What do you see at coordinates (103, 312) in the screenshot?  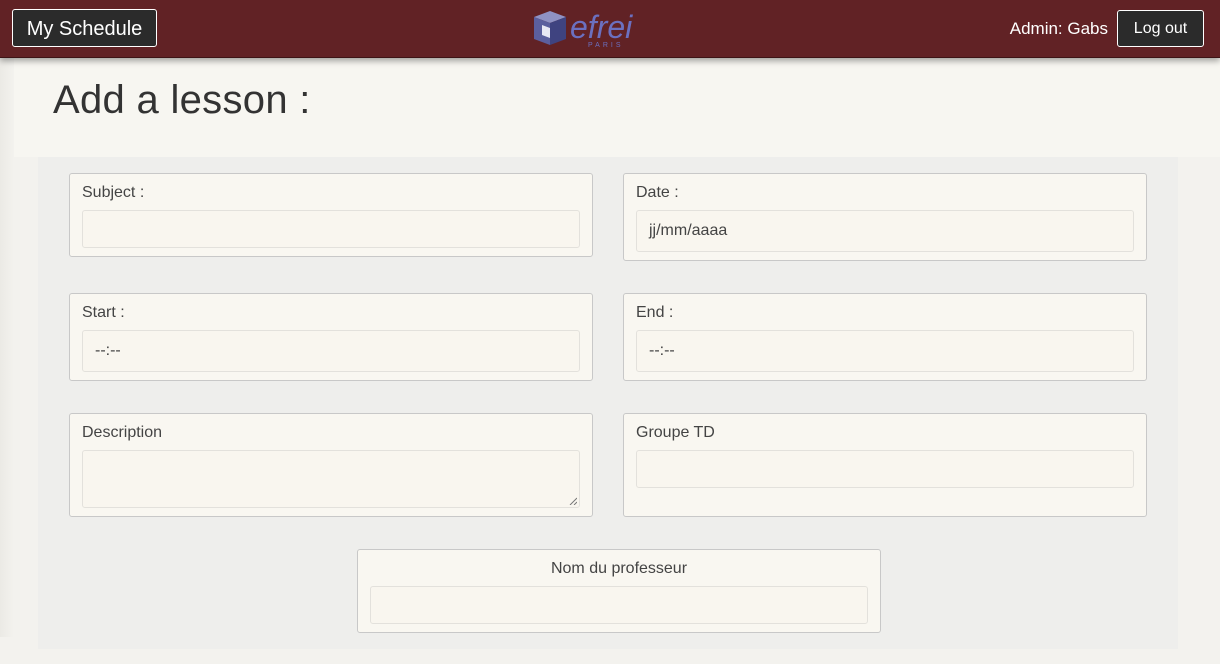 I see `start-label: Start :` at bounding box center [103, 312].